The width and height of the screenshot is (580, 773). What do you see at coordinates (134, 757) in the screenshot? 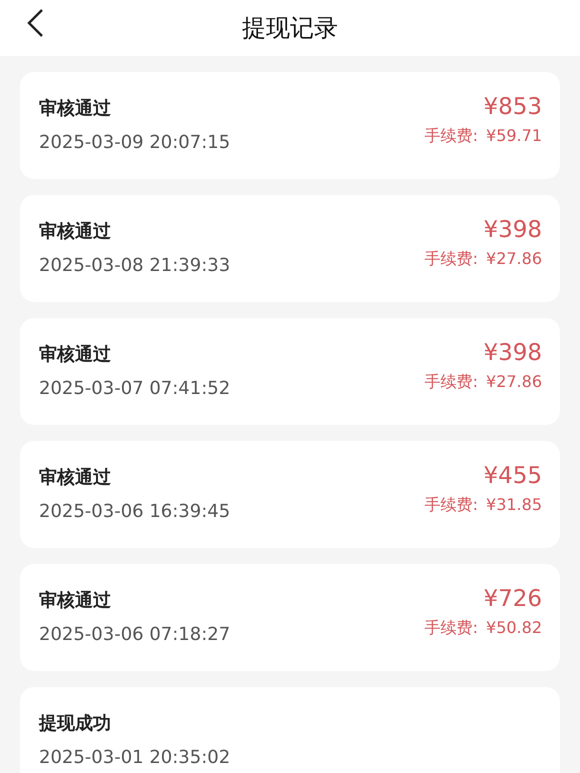
I see `record-time: 2025-03-01 20:35:02` at bounding box center [134, 757].